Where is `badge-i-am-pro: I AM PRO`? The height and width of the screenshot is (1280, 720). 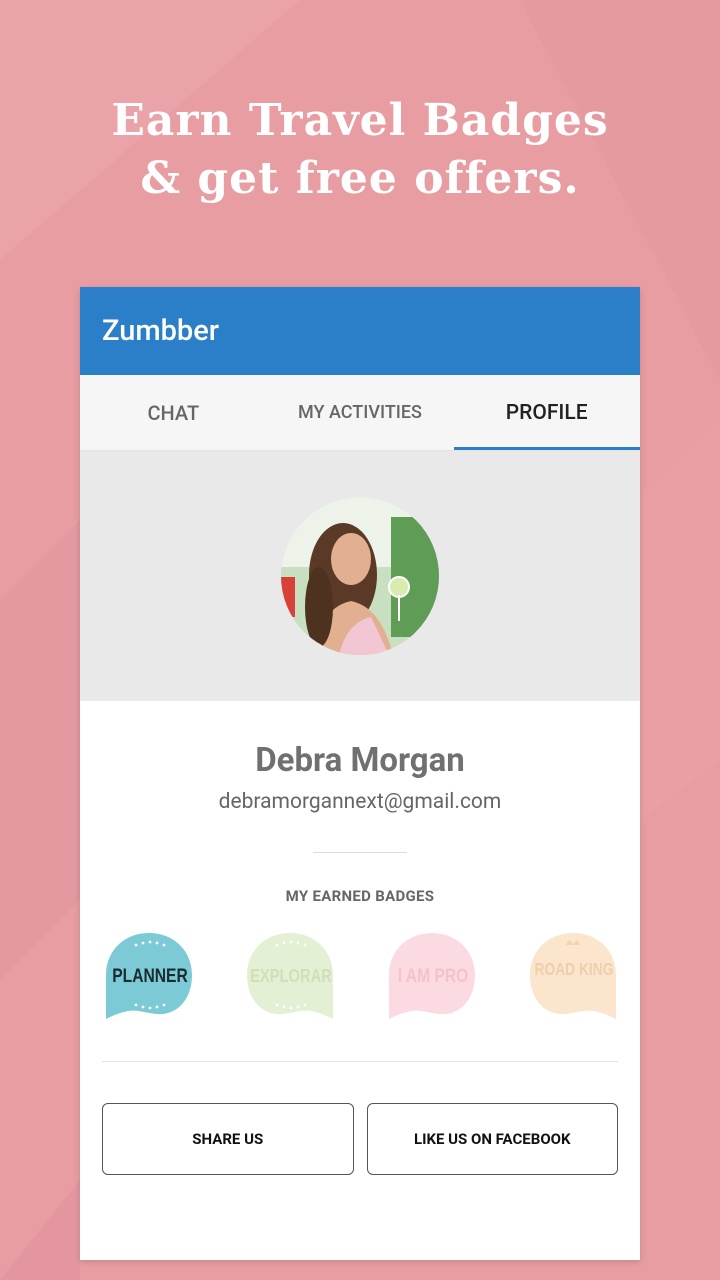 badge-i-am-pro: I AM PRO is located at coordinates (432, 975).